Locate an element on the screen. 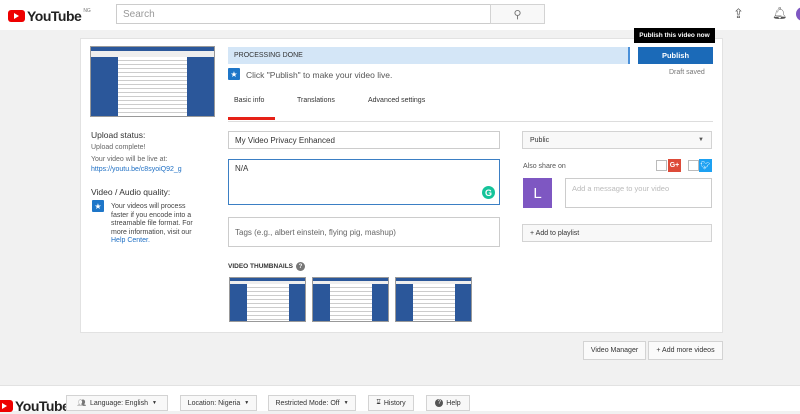  add-more-label: + Add more videos is located at coordinates (685, 350).